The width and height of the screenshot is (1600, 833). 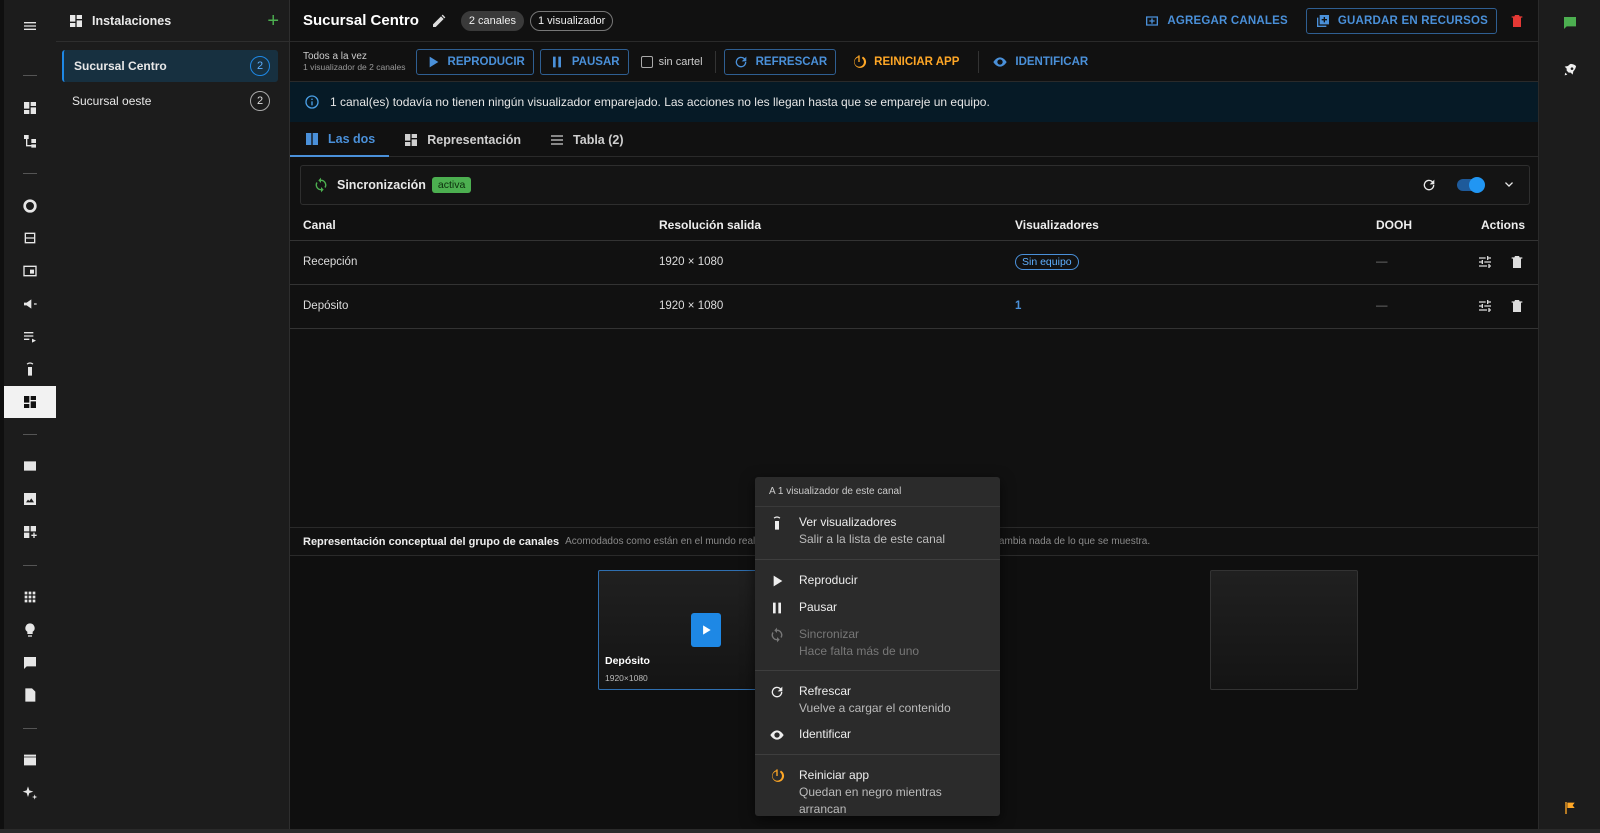 I want to click on save-resources-button: GUARDAR EN RECURSOS, so click(x=1401, y=20).